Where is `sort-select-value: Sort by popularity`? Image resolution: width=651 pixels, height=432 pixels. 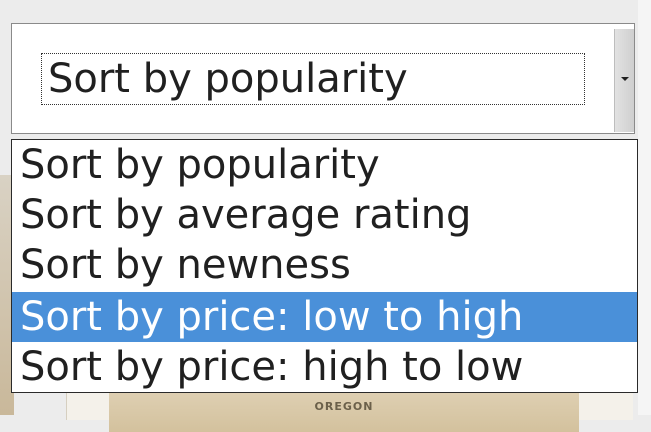
sort-select-value: Sort by popularity is located at coordinates (228, 79).